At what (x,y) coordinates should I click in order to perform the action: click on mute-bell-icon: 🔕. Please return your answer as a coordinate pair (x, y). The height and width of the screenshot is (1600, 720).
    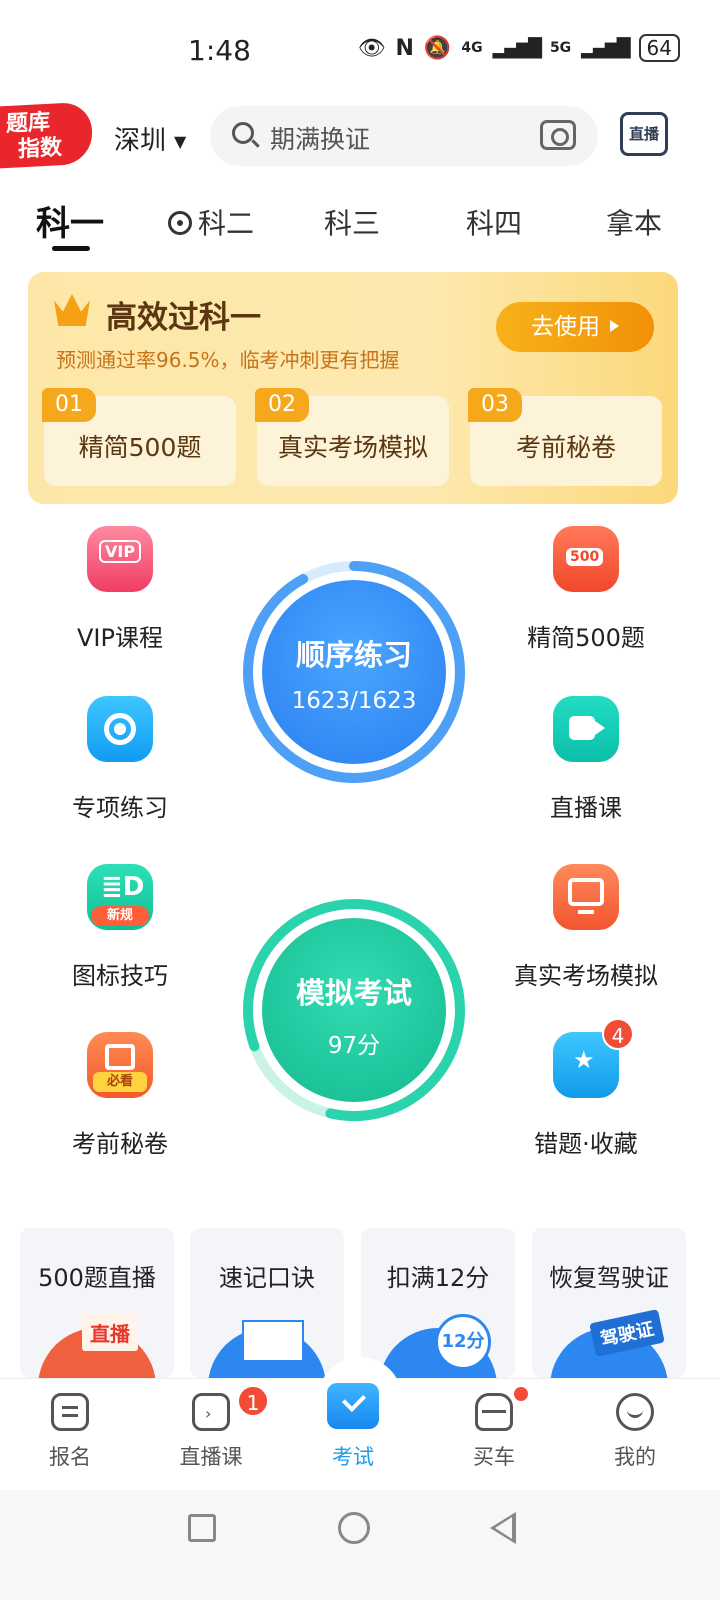
    Looking at the image, I should click on (437, 48).